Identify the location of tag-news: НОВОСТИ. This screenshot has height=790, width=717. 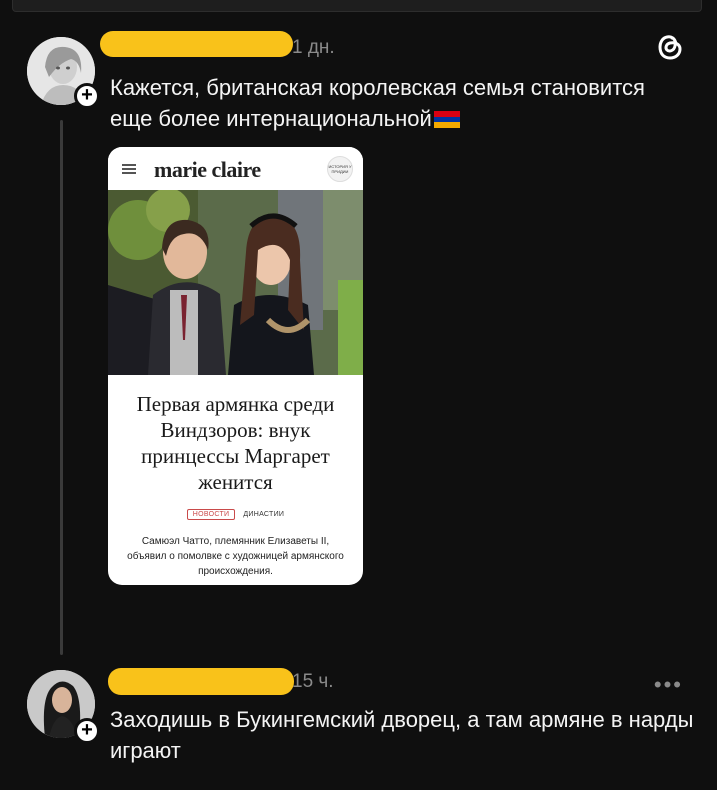
(211, 514).